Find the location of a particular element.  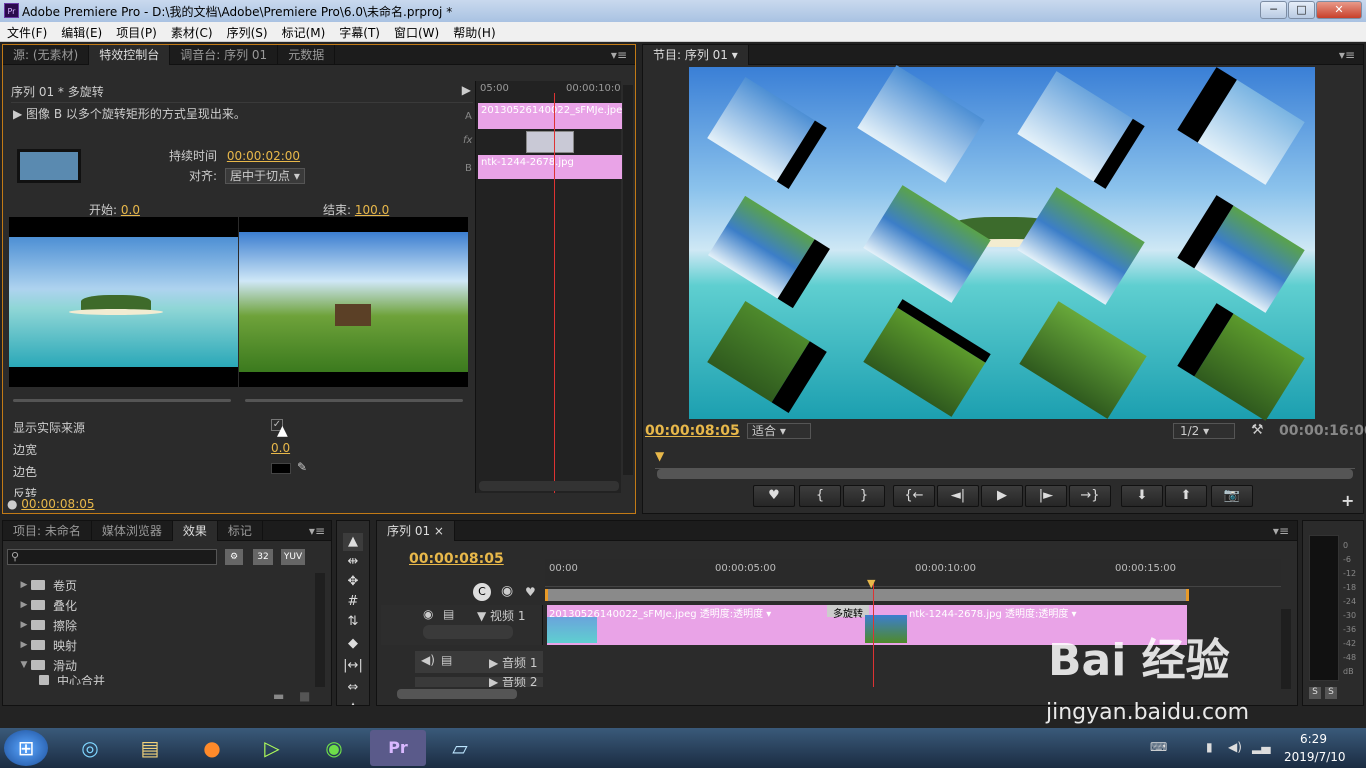

clip-b: ntk-1244-2678.jpg is located at coordinates (550, 167).